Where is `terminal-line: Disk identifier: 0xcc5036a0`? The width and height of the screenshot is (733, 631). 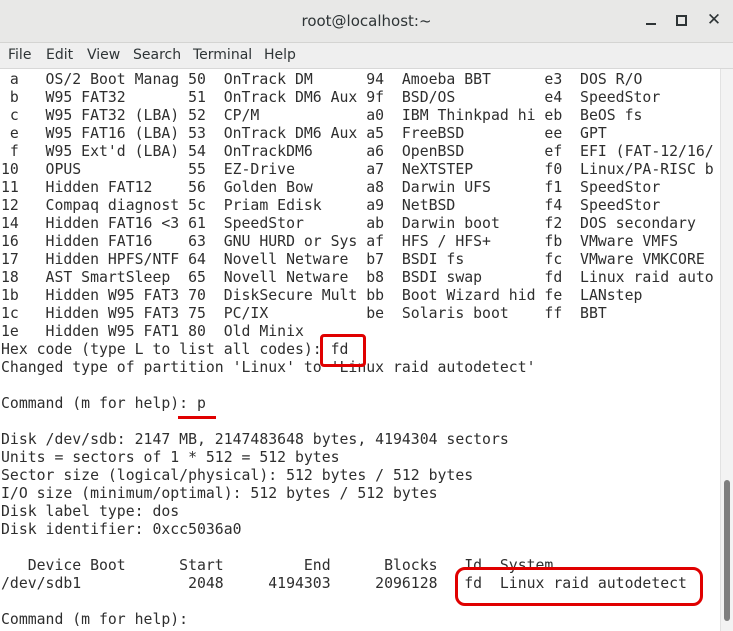 terminal-line: Disk identifier: 0xcc5036a0 is located at coordinates (121, 529).